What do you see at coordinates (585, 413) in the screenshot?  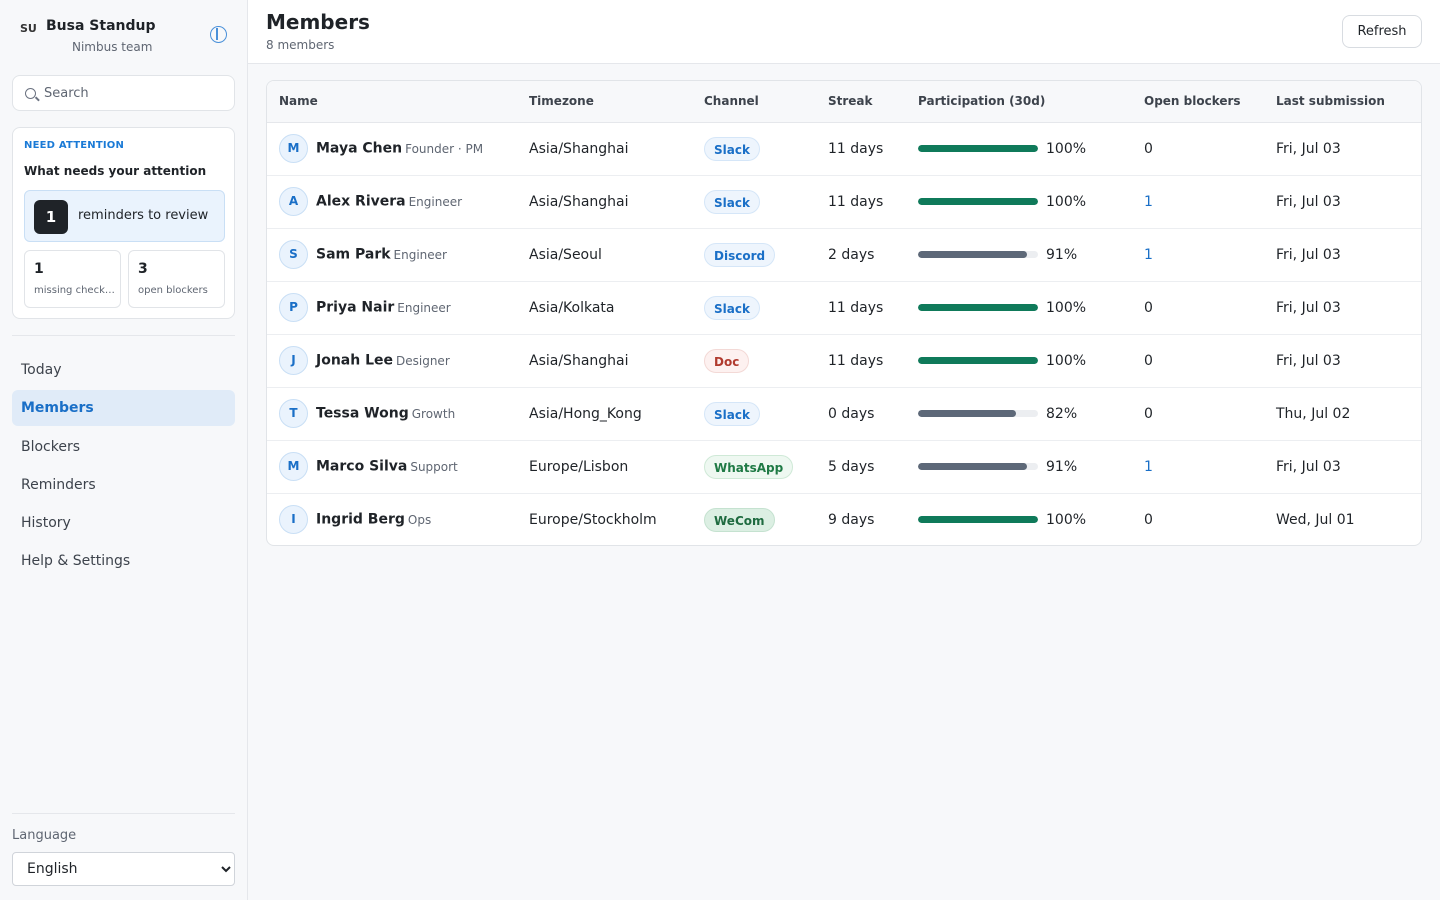 I see `timezone-cell: Asia/Hong_Kong` at bounding box center [585, 413].